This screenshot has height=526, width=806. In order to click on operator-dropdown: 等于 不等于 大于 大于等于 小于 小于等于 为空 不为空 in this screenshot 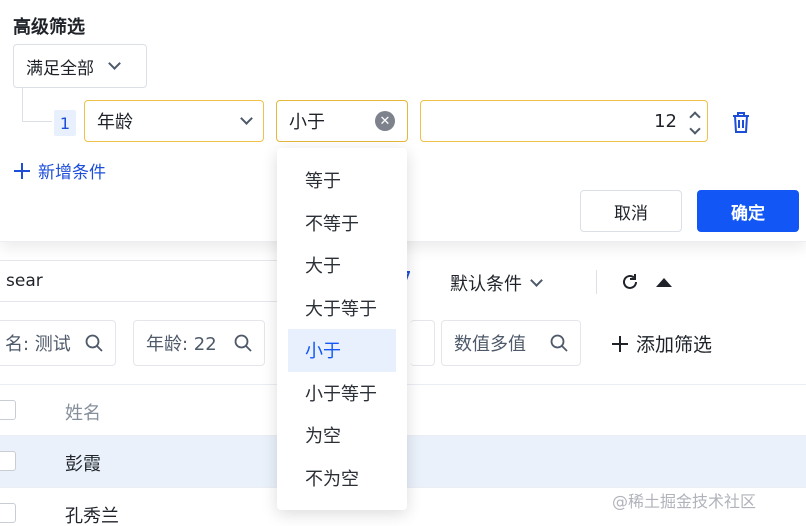, I will do `click(342, 329)`.